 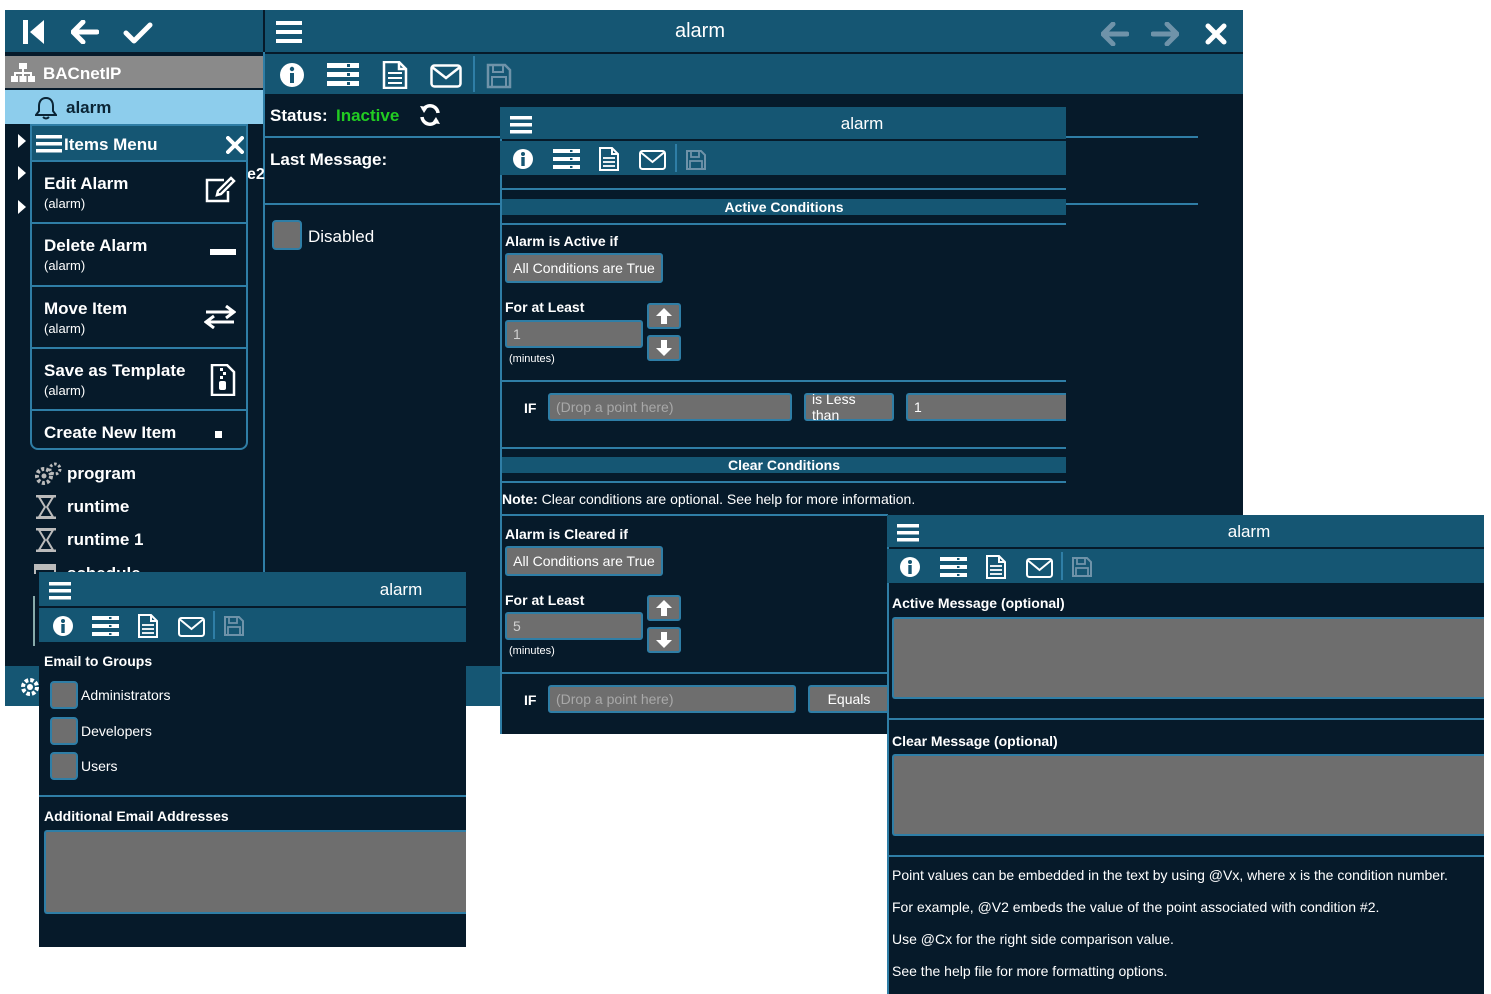 What do you see at coordinates (664, 316) in the screenshot?
I see `increment-button` at bounding box center [664, 316].